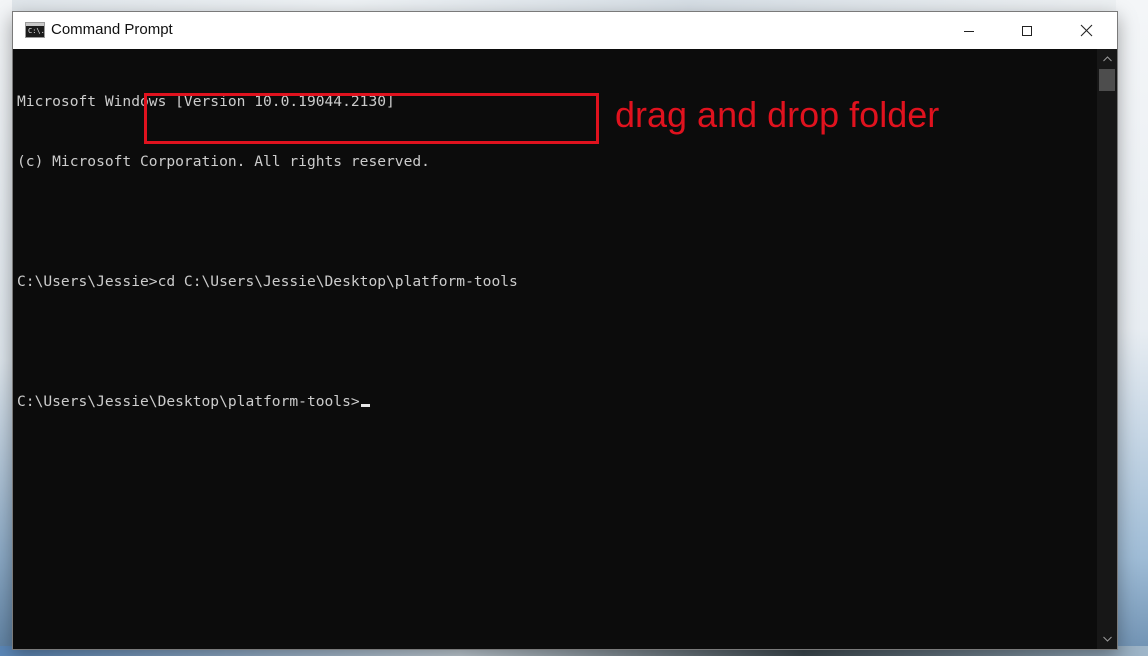  I want to click on chevron-down-icon, so click(1107, 639).